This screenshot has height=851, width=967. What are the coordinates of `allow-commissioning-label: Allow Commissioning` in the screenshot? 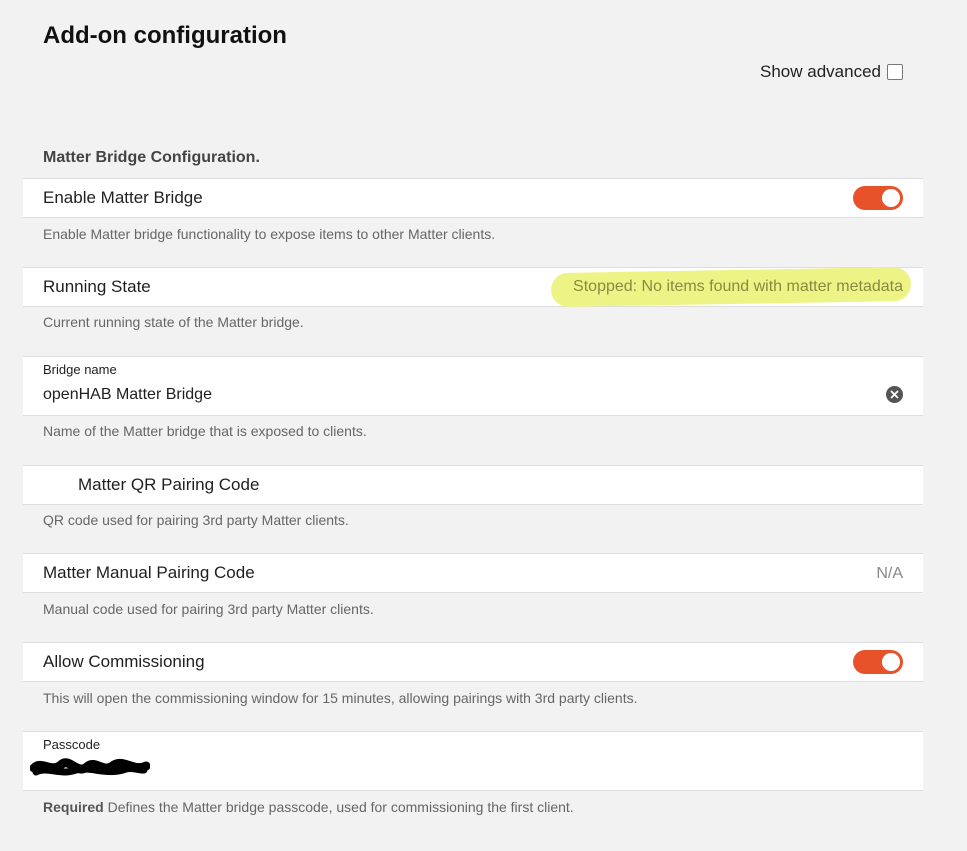 It's located at (124, 661).